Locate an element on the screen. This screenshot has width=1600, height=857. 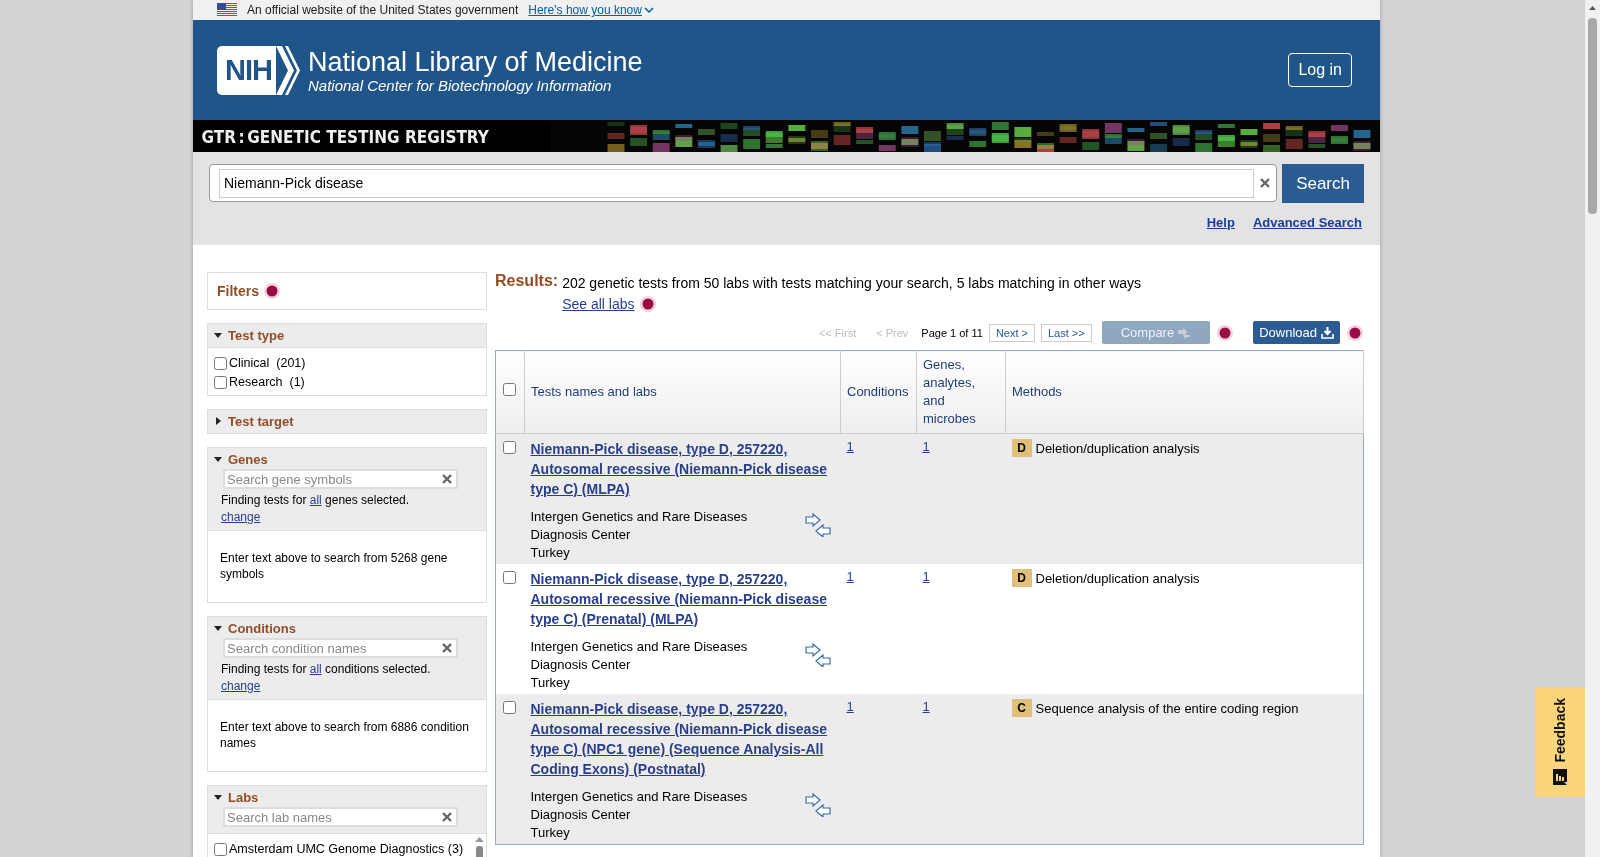
method-badge: C is located at coordinates (1021, 708).